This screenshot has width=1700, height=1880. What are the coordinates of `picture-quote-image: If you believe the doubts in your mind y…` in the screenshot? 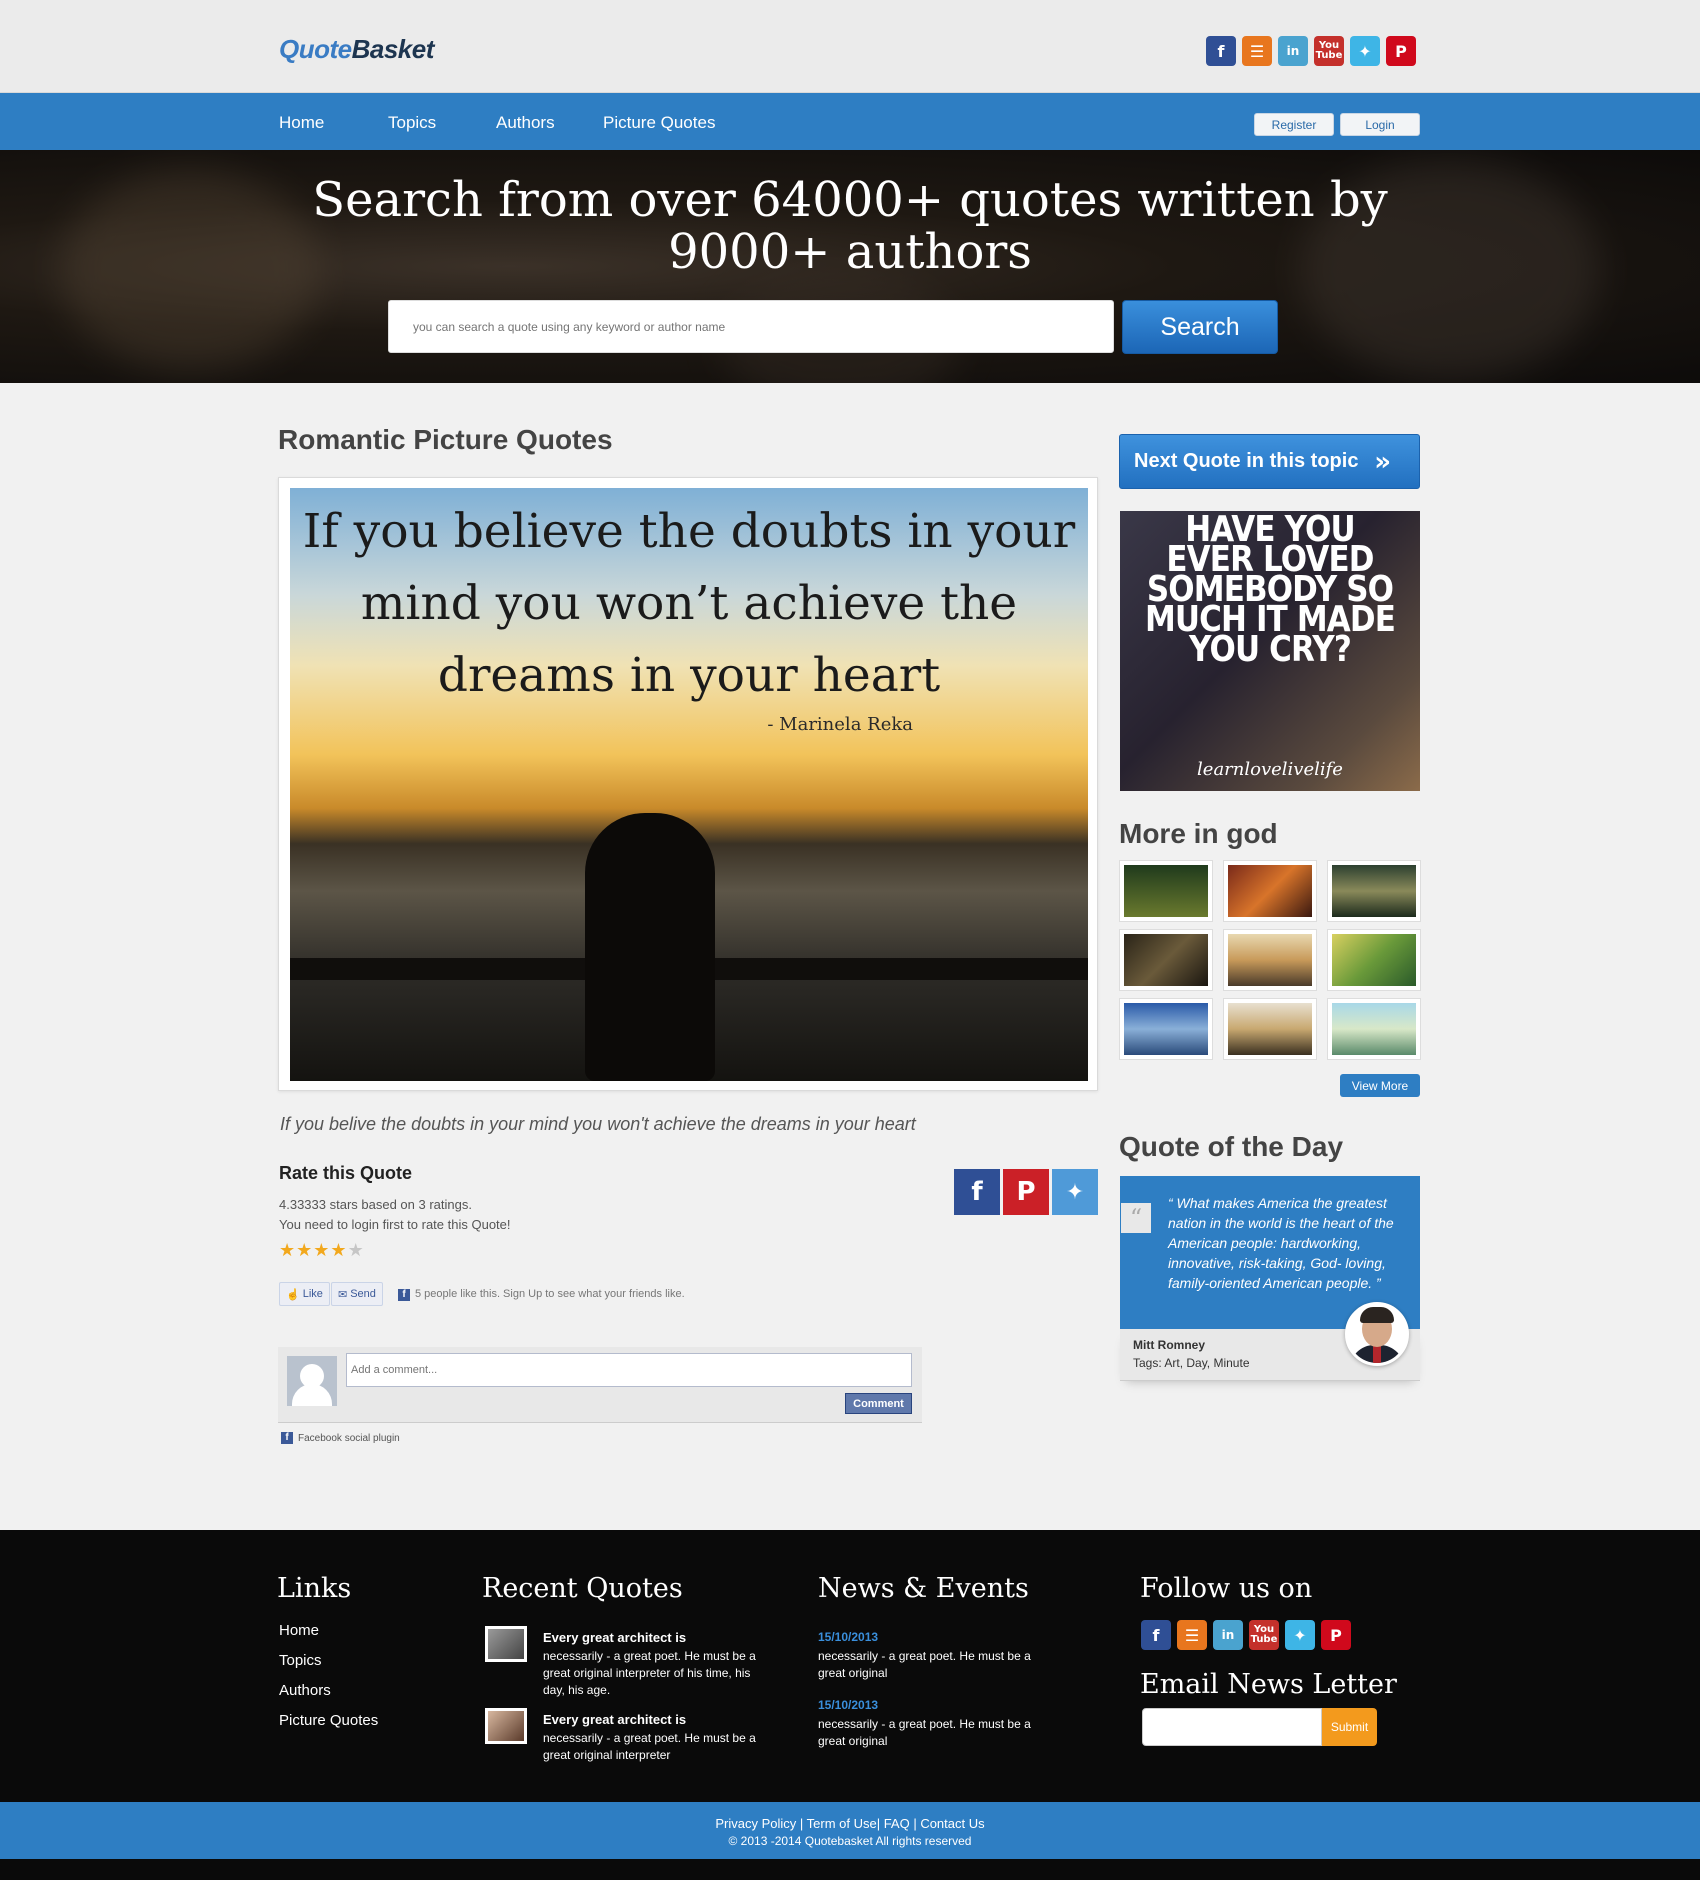 It's located at (689, 784).